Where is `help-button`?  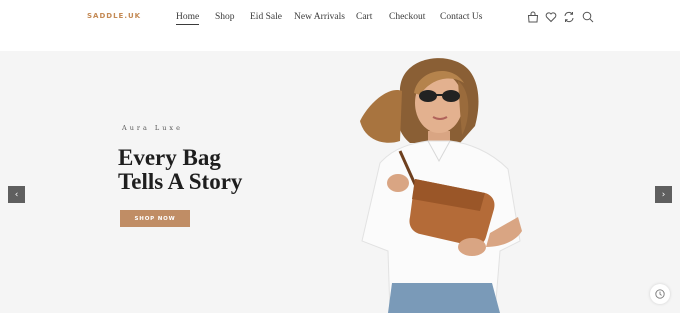
help-button is located at coordinates (660, 294).